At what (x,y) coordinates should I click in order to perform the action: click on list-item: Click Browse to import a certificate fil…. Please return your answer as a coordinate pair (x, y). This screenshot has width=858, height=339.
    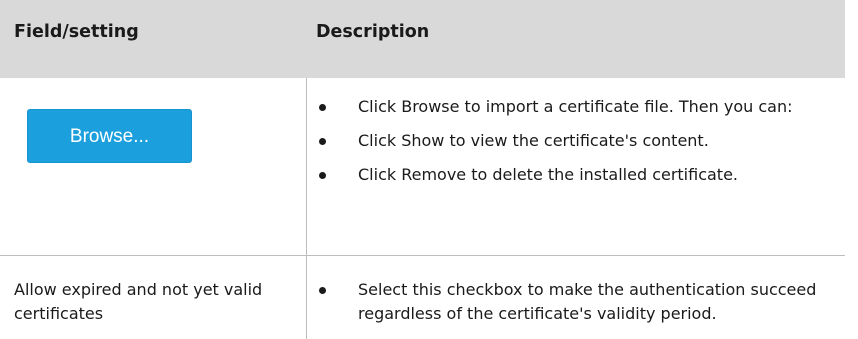
    Looking at the image, I should click on (576, 107).